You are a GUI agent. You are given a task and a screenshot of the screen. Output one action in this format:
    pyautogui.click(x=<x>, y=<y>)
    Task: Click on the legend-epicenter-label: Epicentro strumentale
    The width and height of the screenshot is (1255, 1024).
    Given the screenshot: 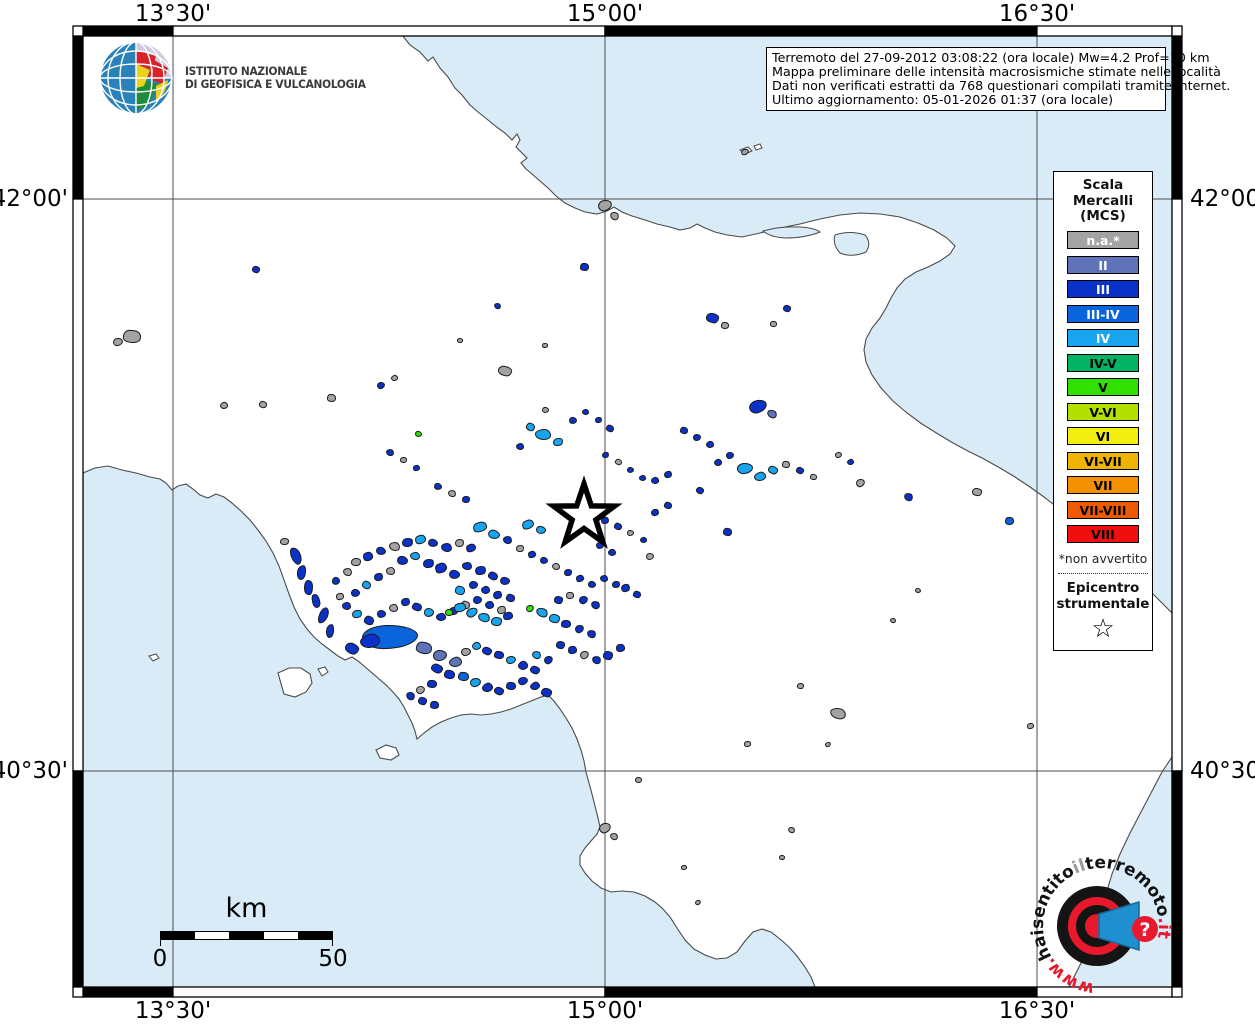 What is the action you would take?
    pyautogui.click(x=1103, y=596)
    